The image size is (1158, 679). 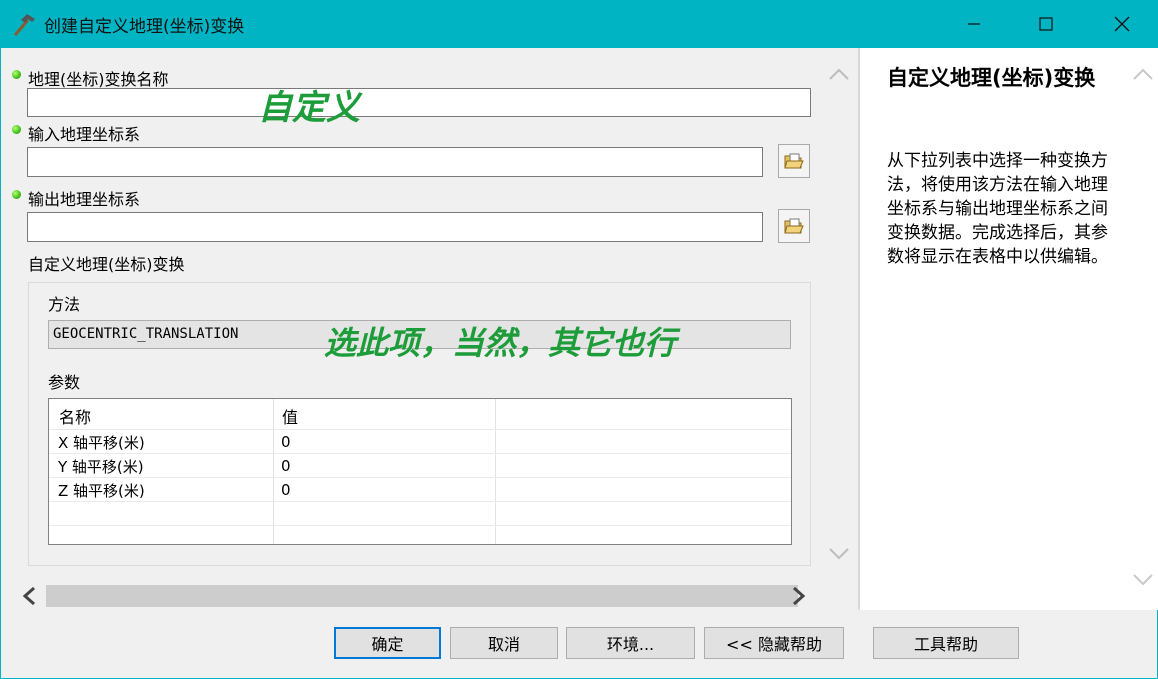 What do you see at coordinates (286, 442) in the screenshot?
I see `param-x-value: 0` at bounding box center [286, 442].